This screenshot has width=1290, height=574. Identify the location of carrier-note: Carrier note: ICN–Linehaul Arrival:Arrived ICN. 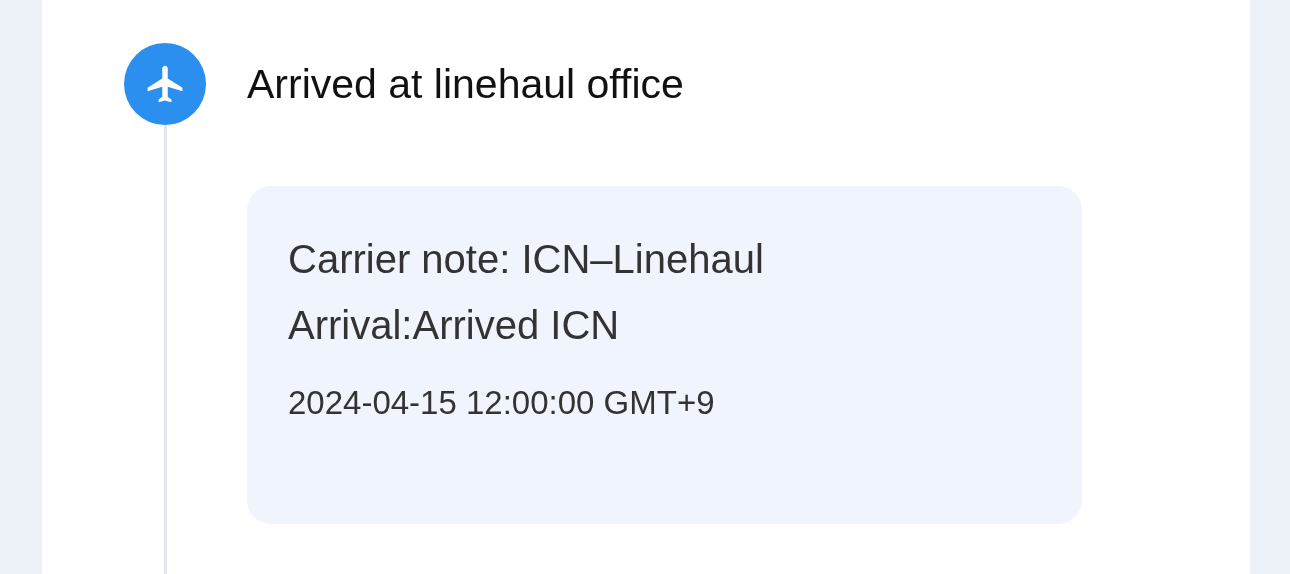
(526, 292).